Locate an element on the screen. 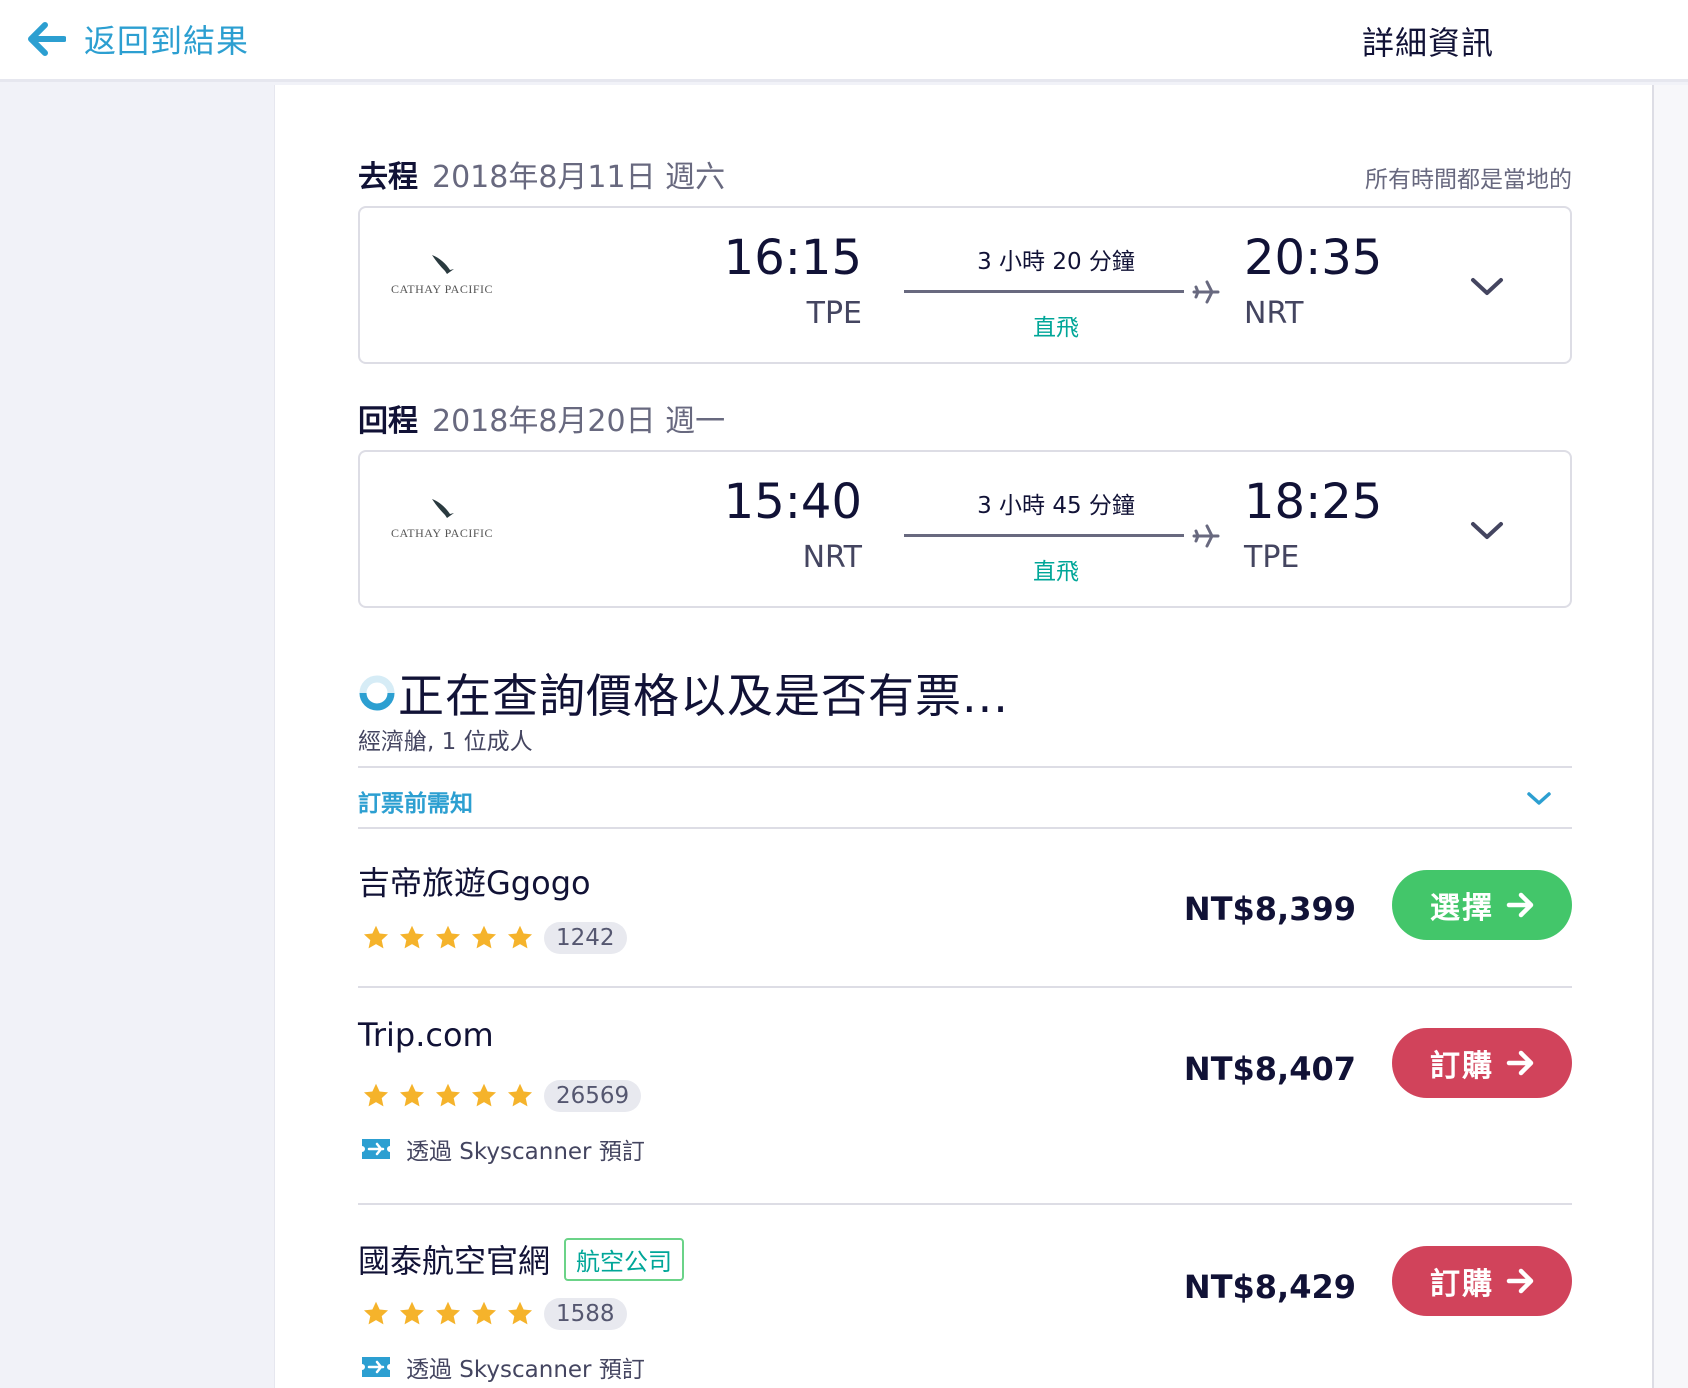 Image resolution: width=1688 pixels, height=1388 pixels. arrow-left-icon is located at coordinates (47, 39).